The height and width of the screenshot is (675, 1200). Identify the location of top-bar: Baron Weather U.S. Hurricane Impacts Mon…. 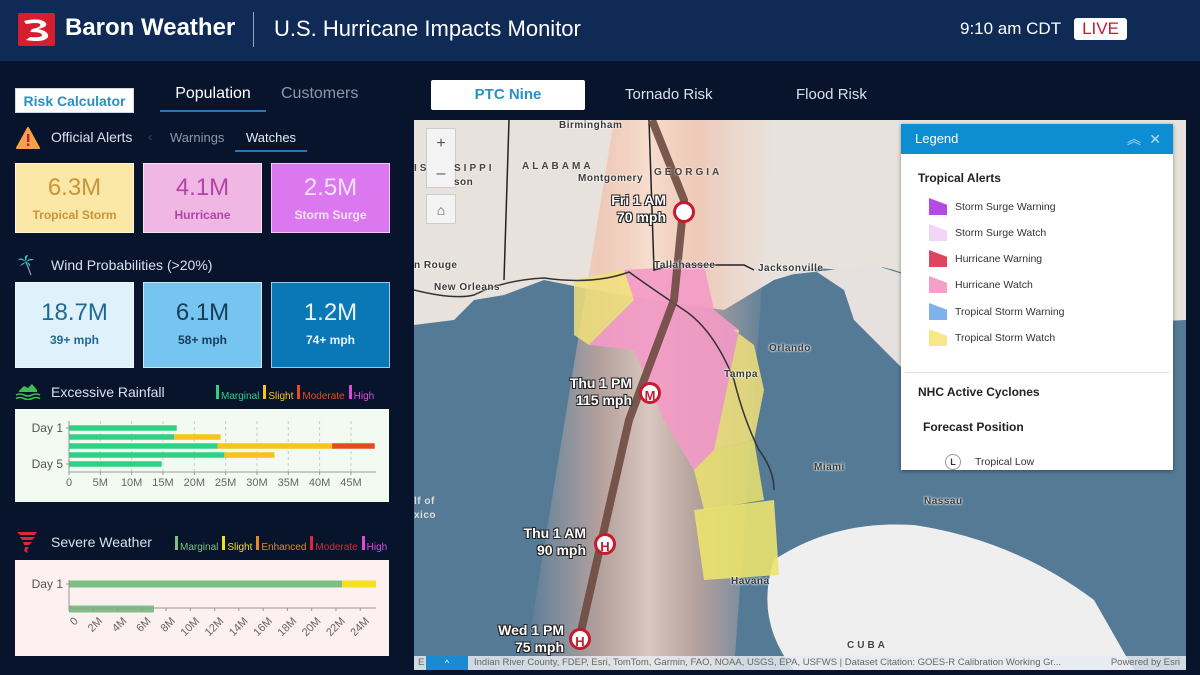
(600, 30).